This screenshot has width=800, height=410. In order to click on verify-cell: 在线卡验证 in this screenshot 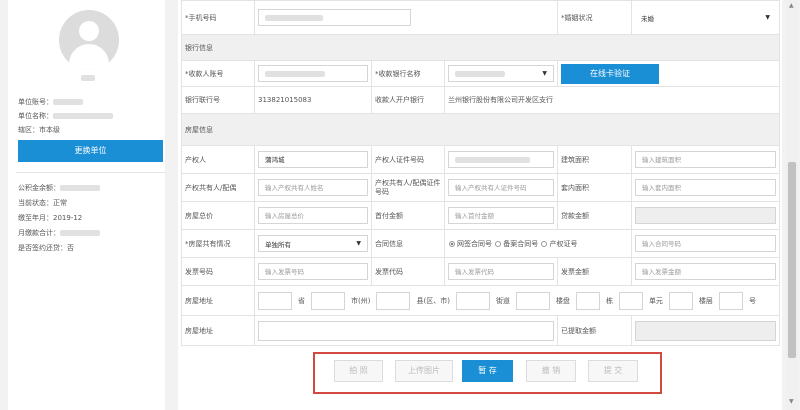, I will do `click(669, 73)`.